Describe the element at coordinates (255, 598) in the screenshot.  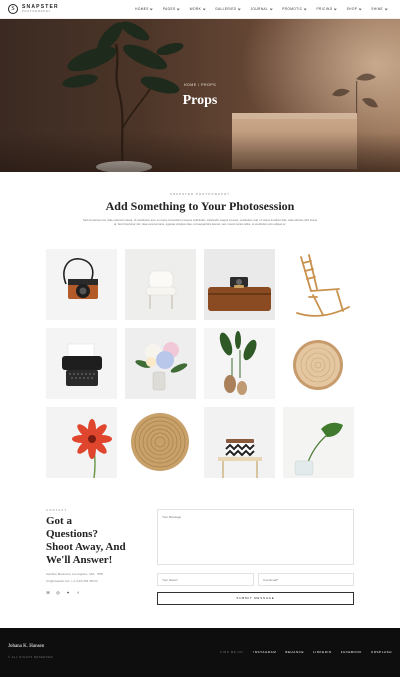
I see `submit-button: SUBMIT MESSAGE` at that location.